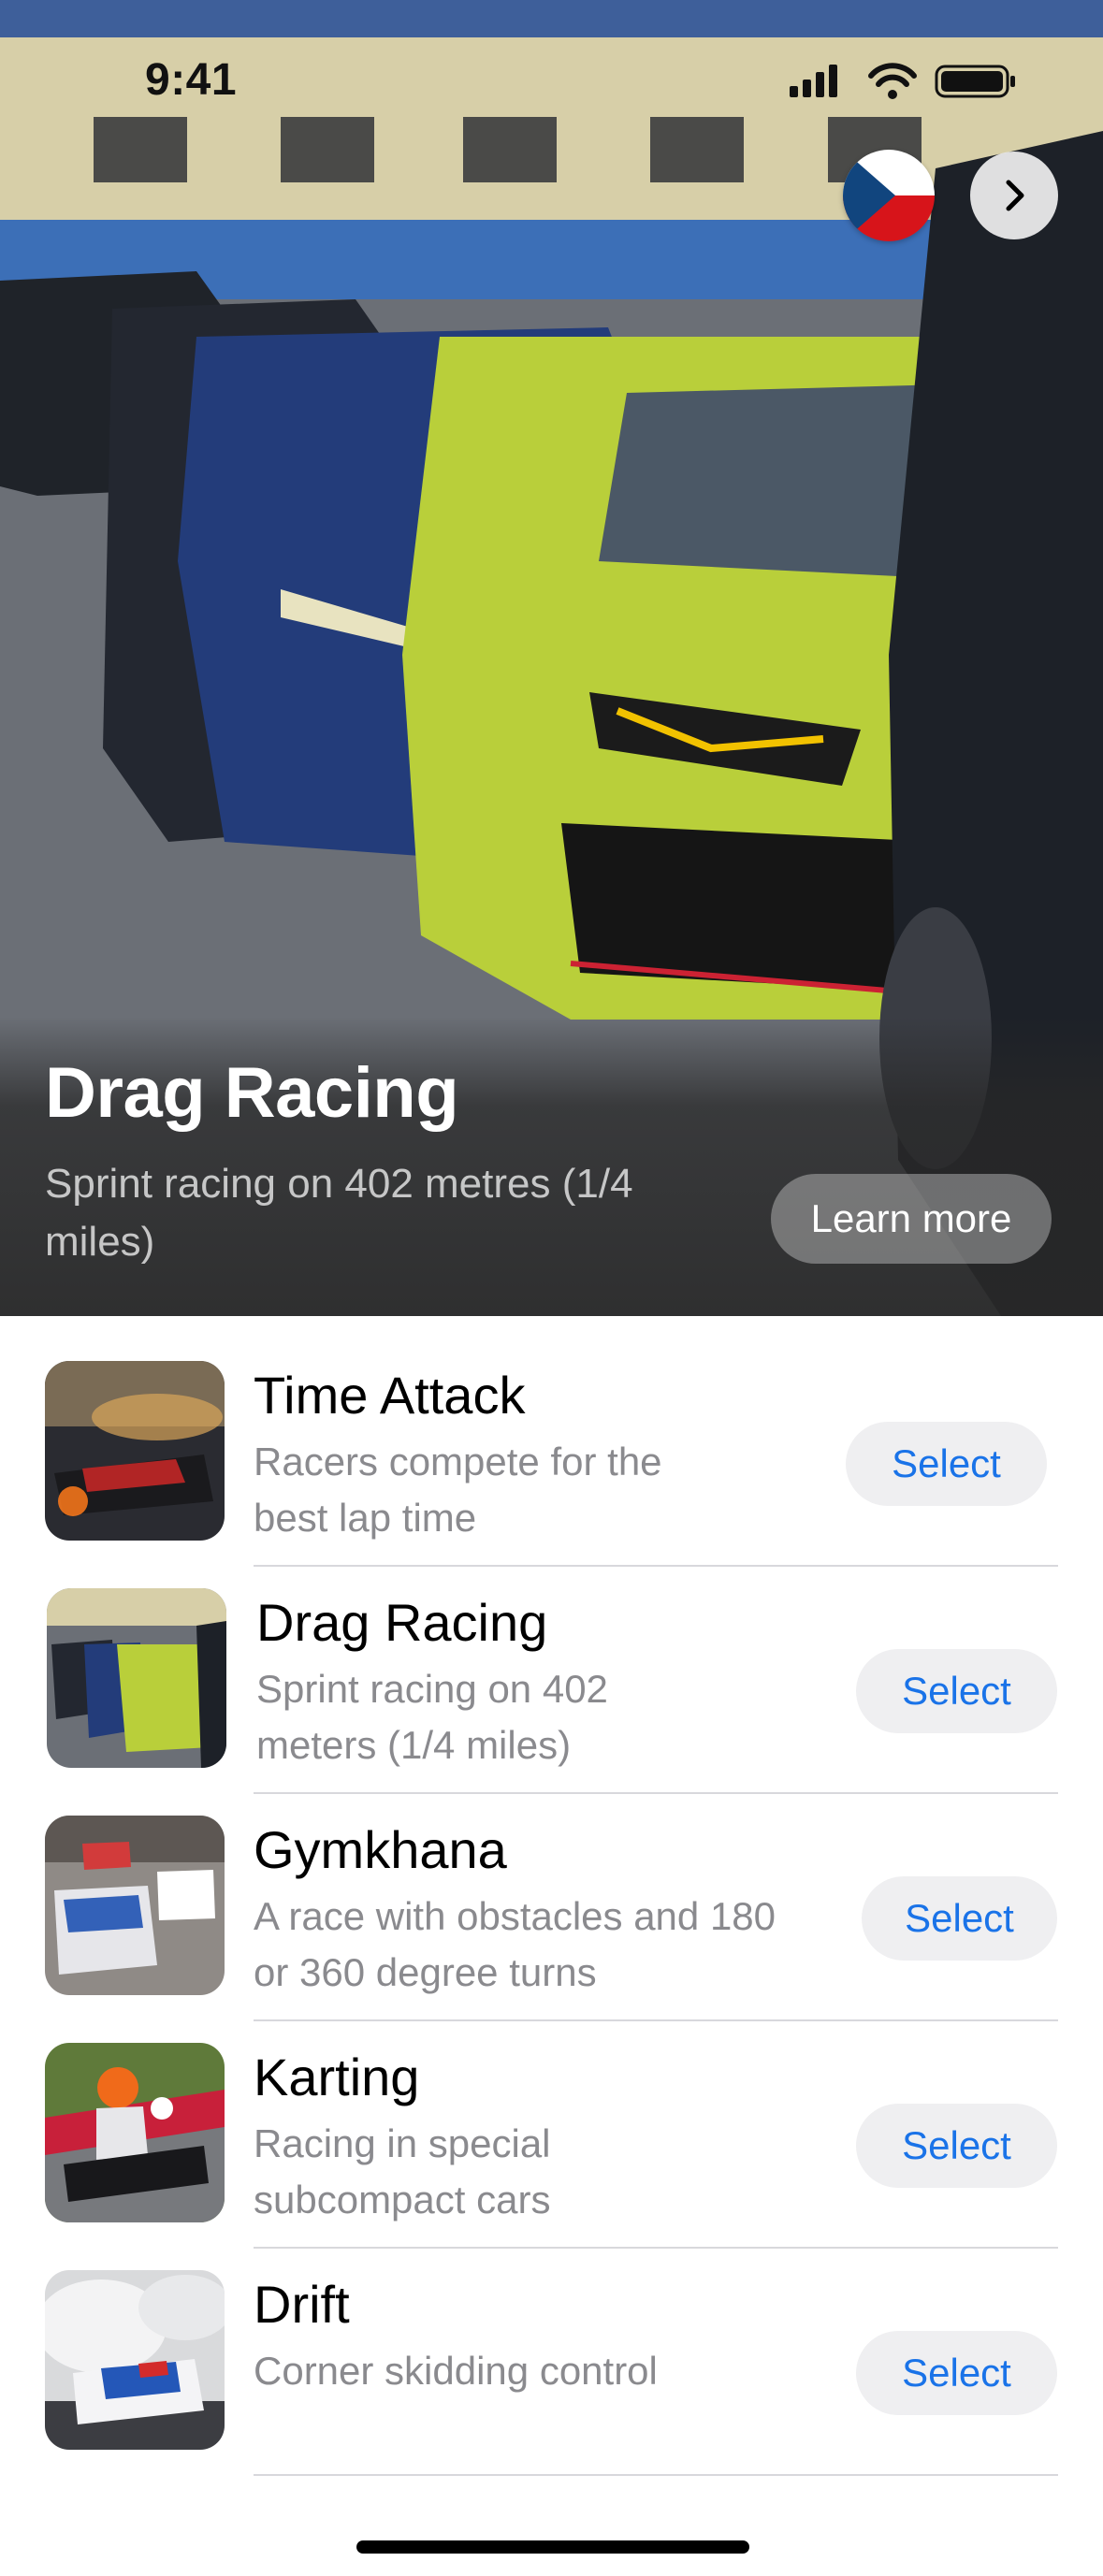 Image resolution: width=1103 pixels, height=2576 pixels. I want to click on list-item: Drift Corner skidding control Select, so click(551, 2339).